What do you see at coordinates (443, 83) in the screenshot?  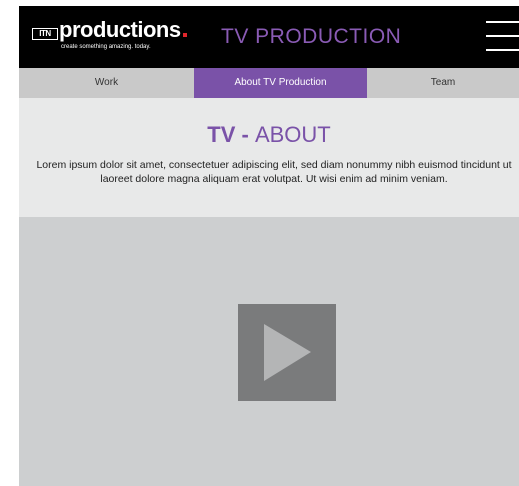 I see `tab-team: Team` at bounding box center [443, 83].